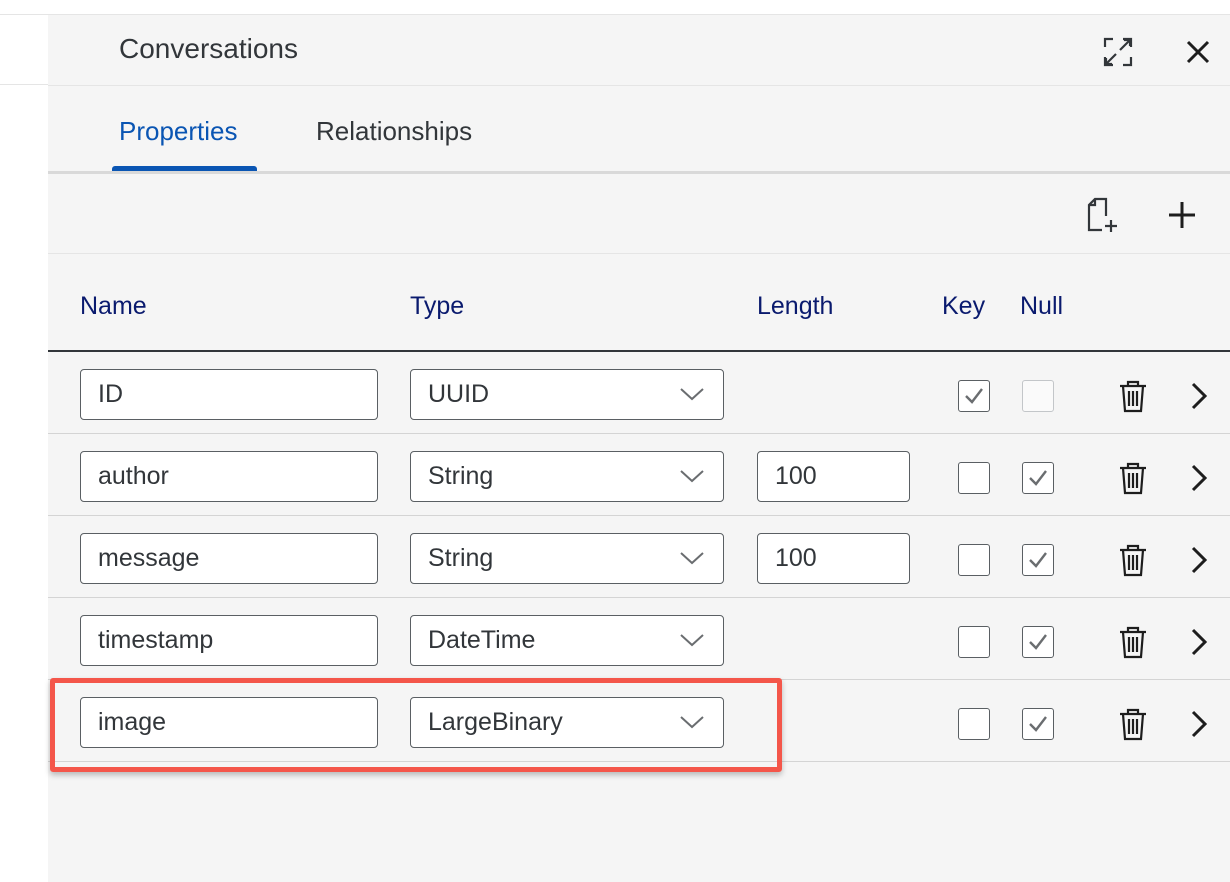 The width and height of the screenshot is (1230, 882). What do you see at coordinates (567, 722) in the screenshot?
I see `type-select: LargeBinary` at bounding box center [567, 722].